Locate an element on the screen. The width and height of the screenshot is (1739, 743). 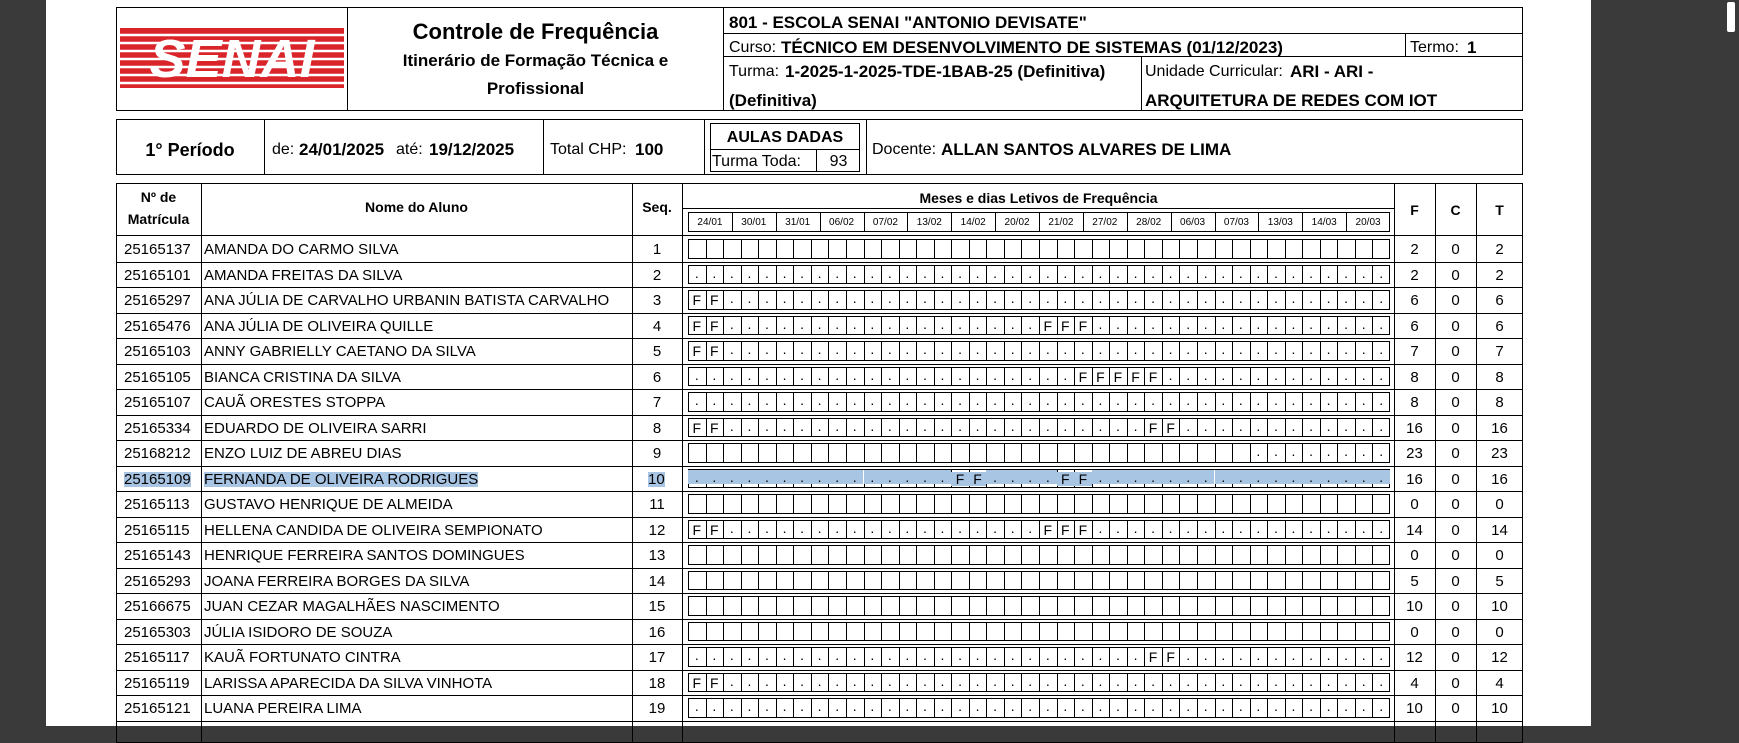
seq: 19 is located at coordinates (657, 708).